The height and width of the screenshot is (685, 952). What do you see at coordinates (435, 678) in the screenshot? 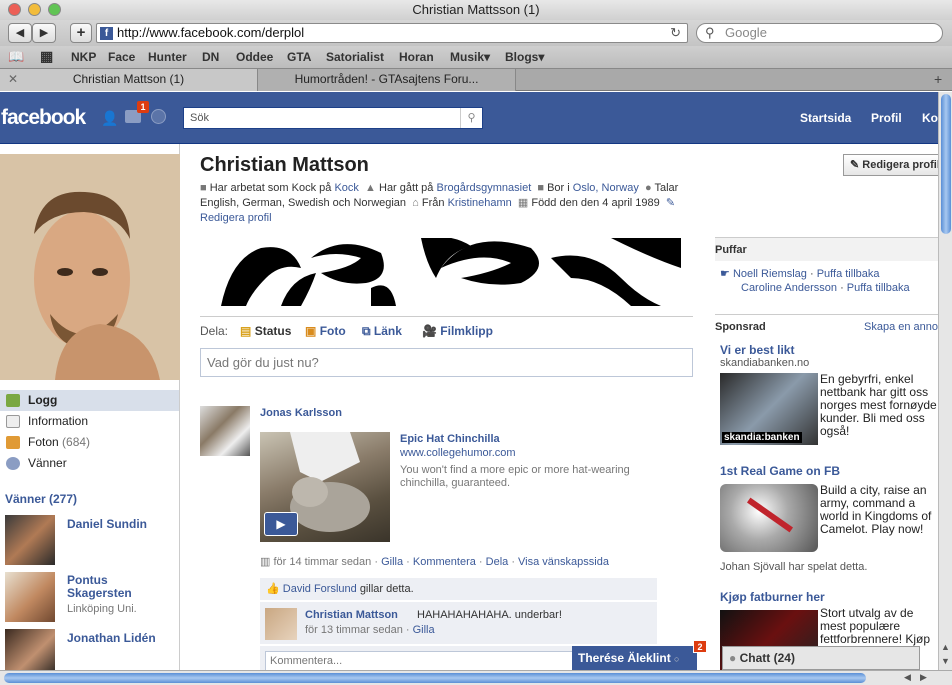
I see `horizontal-scroll-thumb` at bounding box center [435, 678].